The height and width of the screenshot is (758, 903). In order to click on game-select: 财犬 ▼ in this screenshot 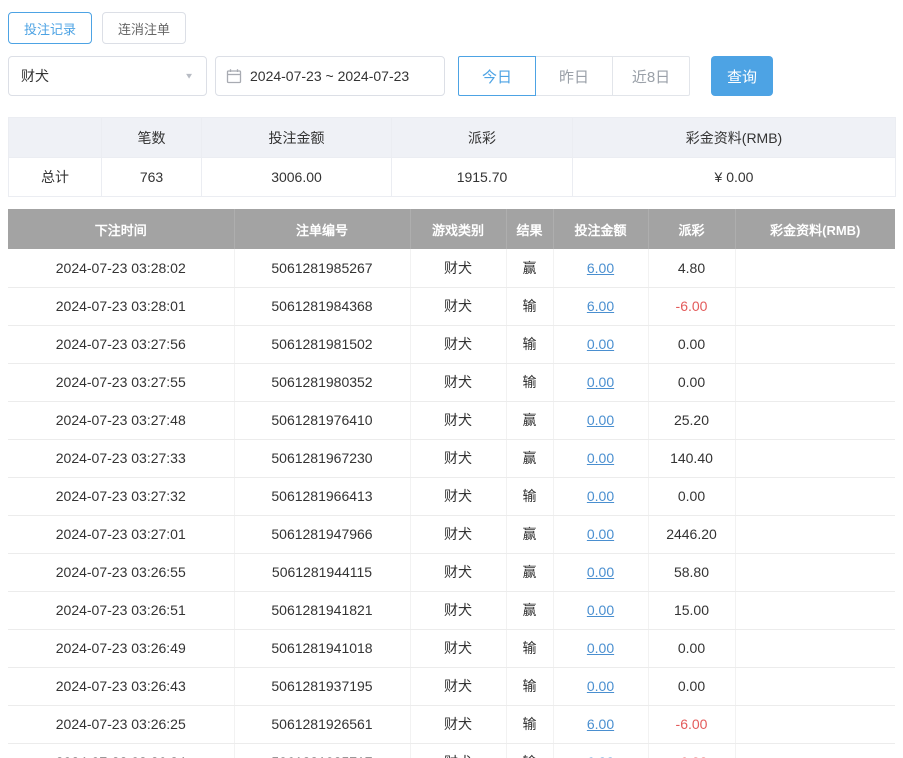, I will do `click(107, 76)`.